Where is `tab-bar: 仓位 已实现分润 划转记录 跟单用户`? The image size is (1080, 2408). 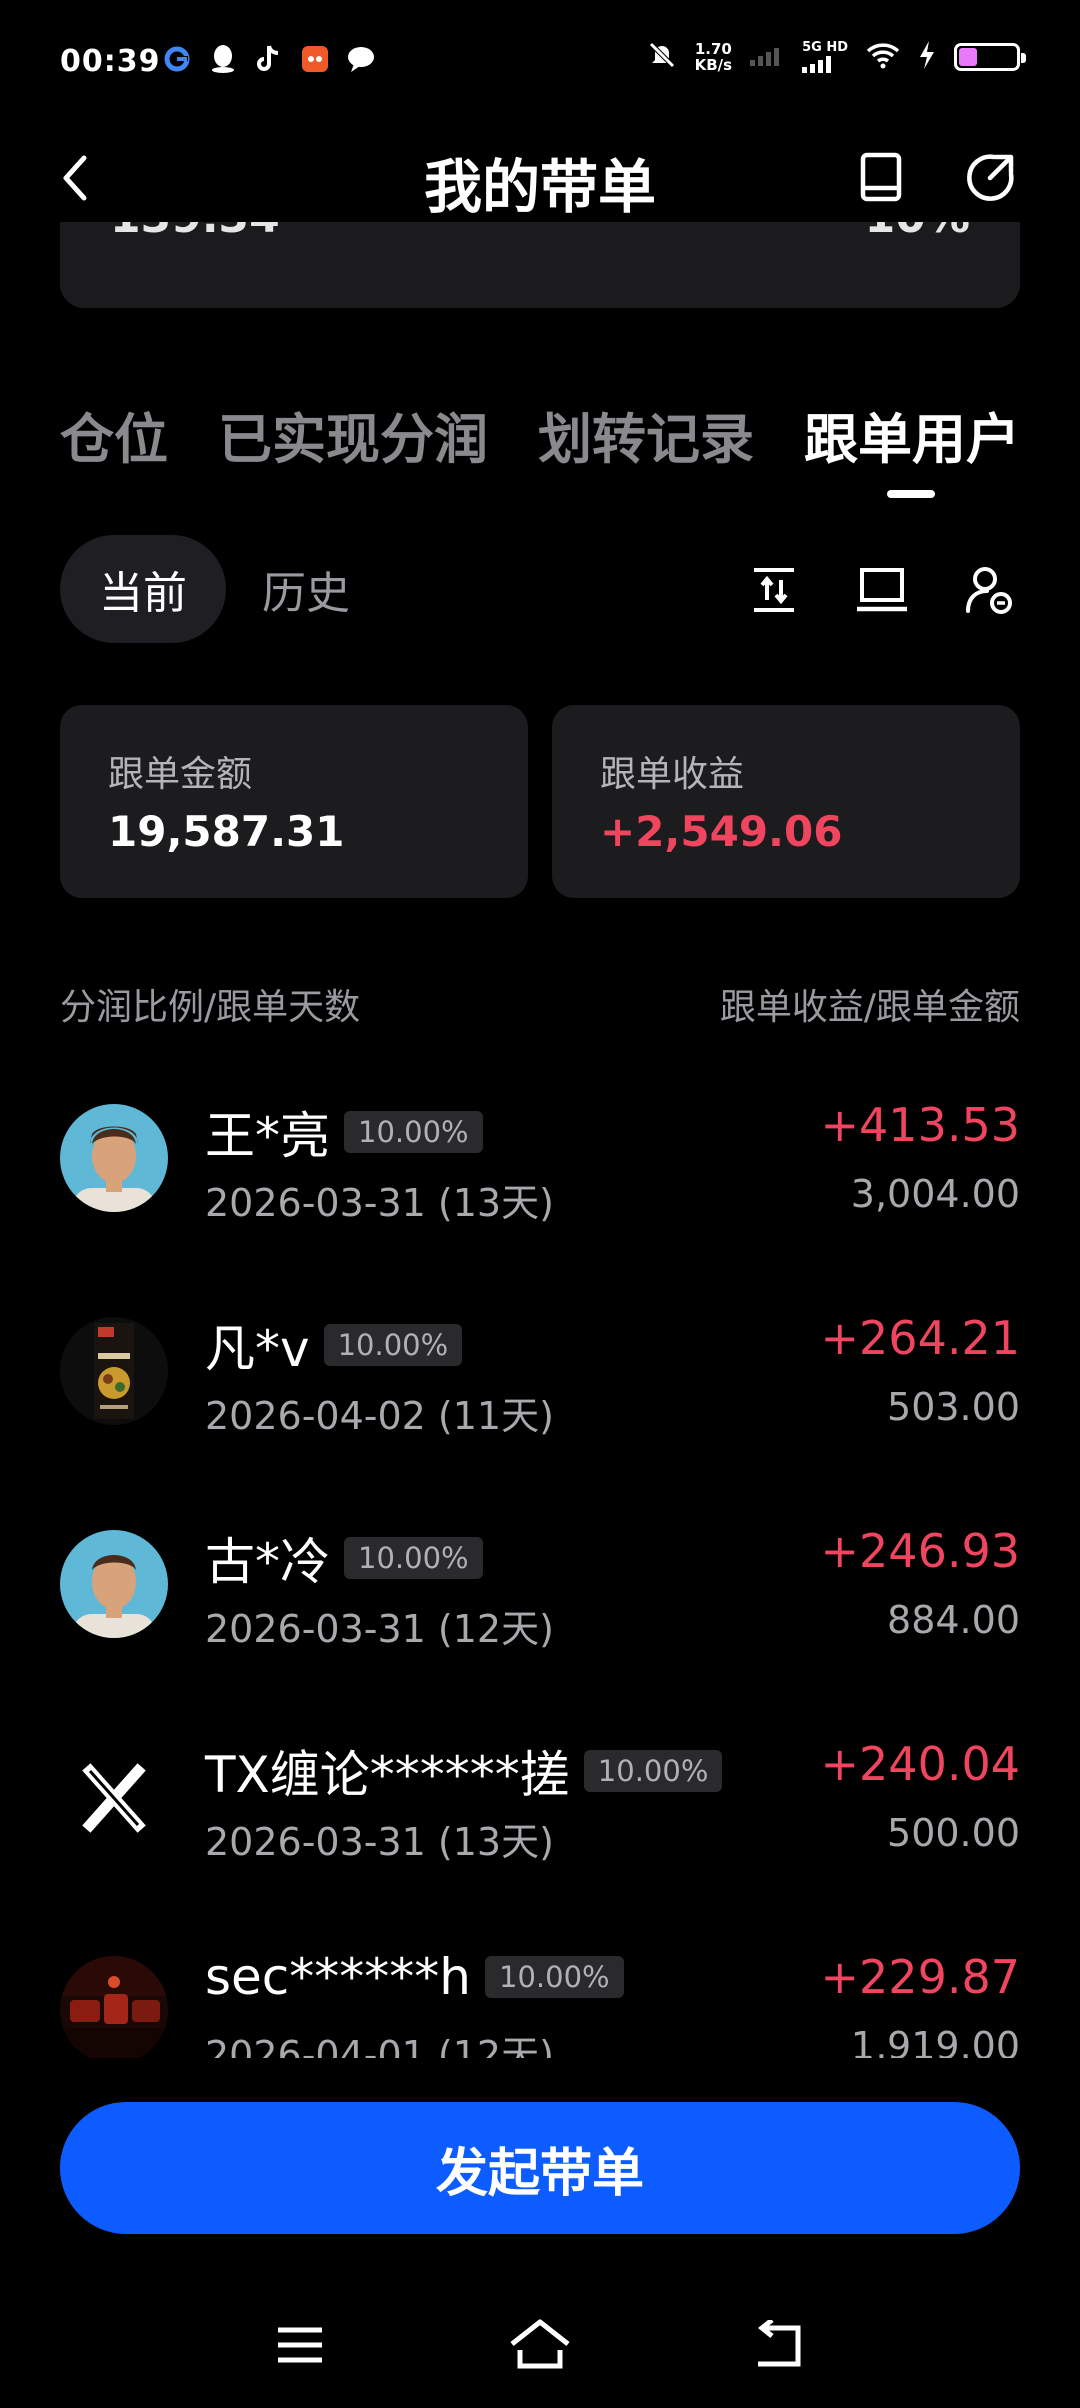
tab-bar: 仓位 已实现分润 划转记录 跟单用户 is located at coordinates (540, 445).